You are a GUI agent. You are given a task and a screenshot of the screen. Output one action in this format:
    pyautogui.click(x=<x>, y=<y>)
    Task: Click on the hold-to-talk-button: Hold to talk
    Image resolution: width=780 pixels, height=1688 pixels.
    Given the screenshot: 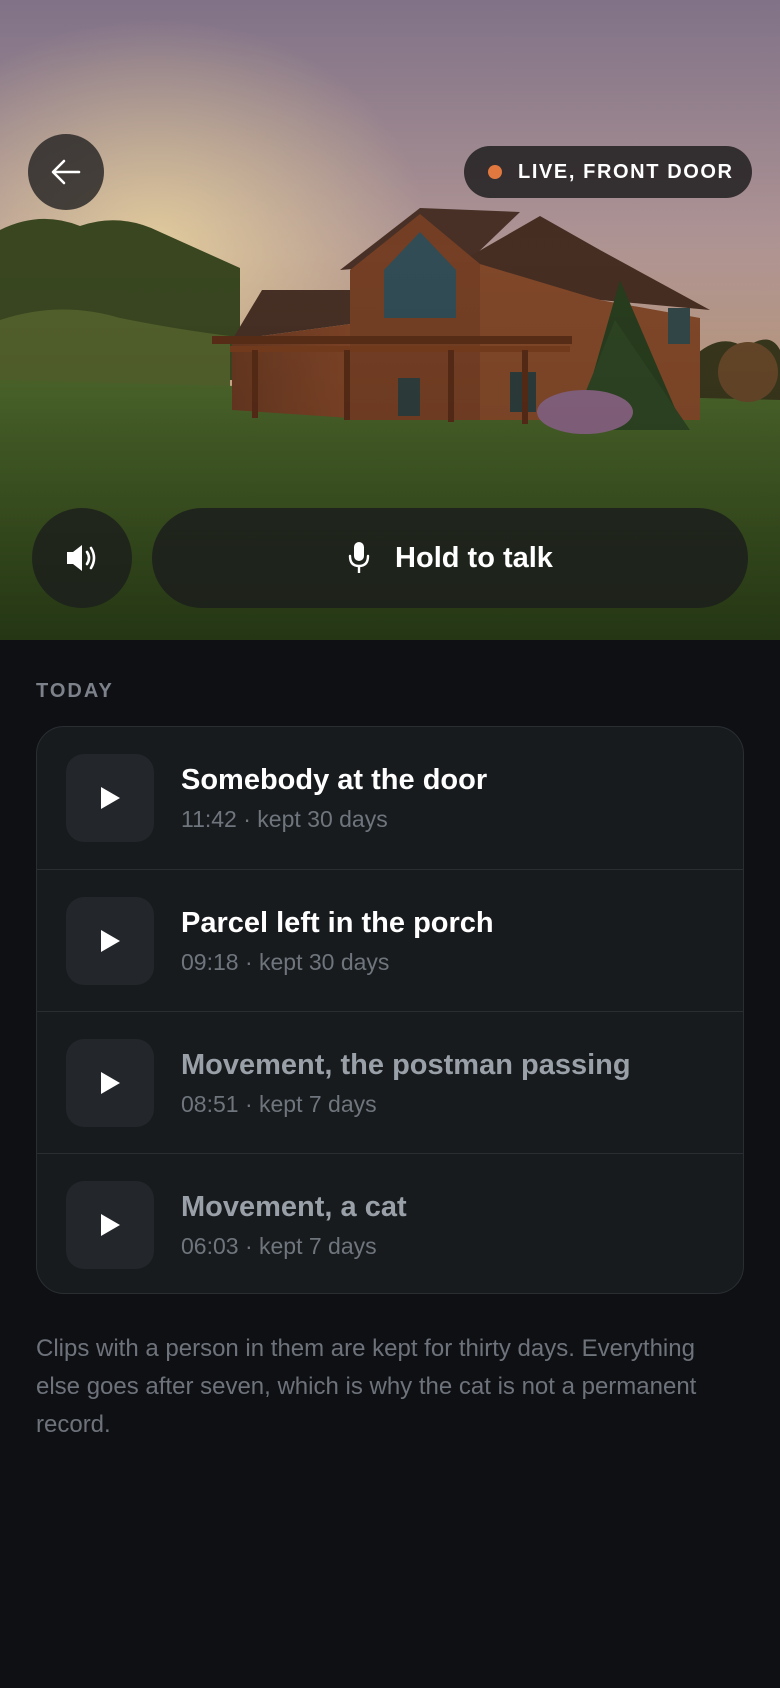 What is the action you would take?
    pyautogui.click(x=450, y=558)
    